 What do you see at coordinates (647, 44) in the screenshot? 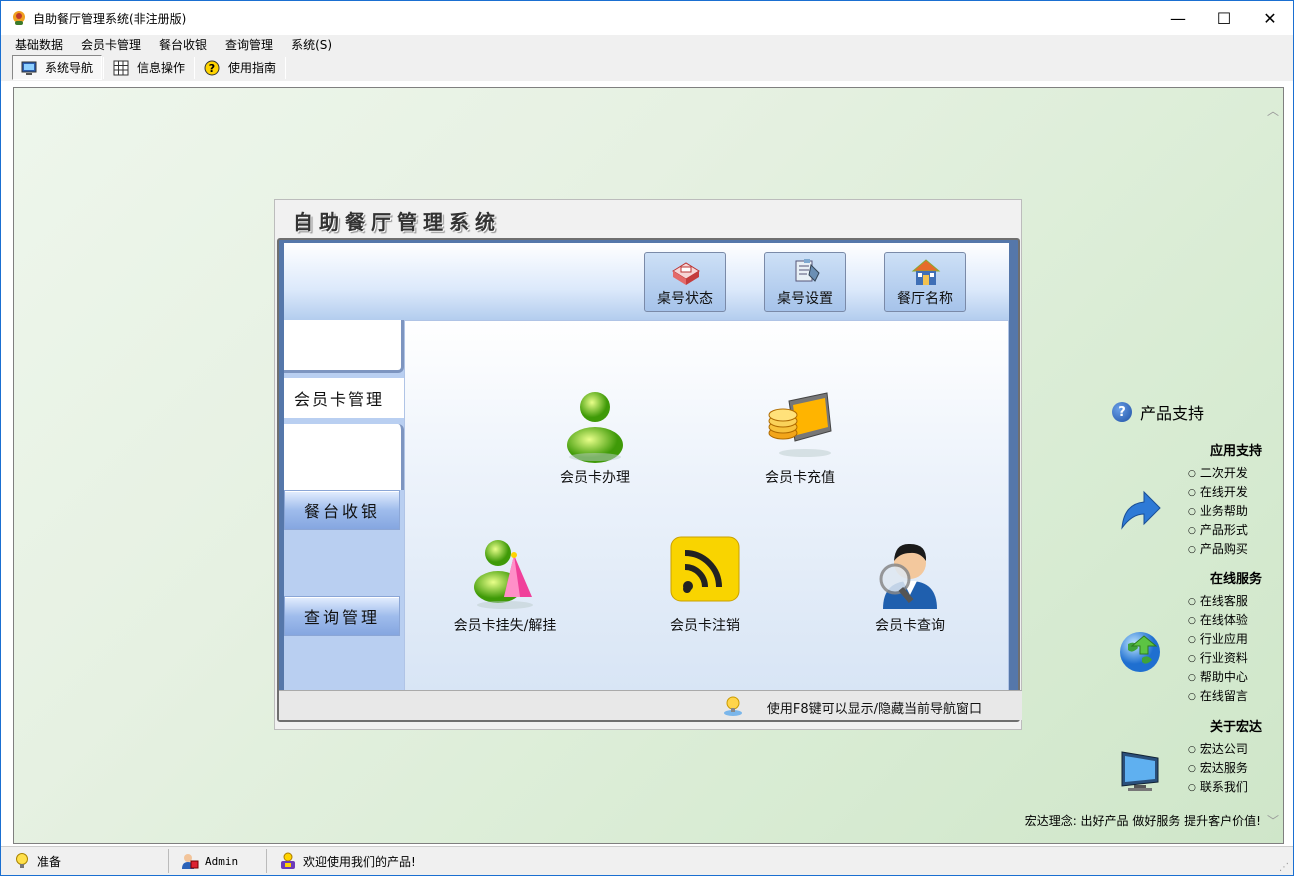
I see `menu-bar: 基础数据 会员卡管理 餐台收银 查询管理 系统(S)` at bounding box center [647, 44].